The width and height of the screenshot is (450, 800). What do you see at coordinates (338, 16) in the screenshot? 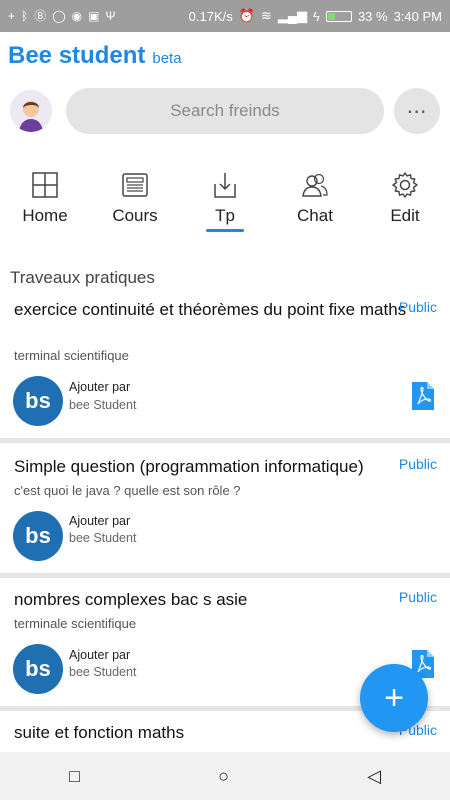
I see `battery-icon` at bounding box center [338, 16].